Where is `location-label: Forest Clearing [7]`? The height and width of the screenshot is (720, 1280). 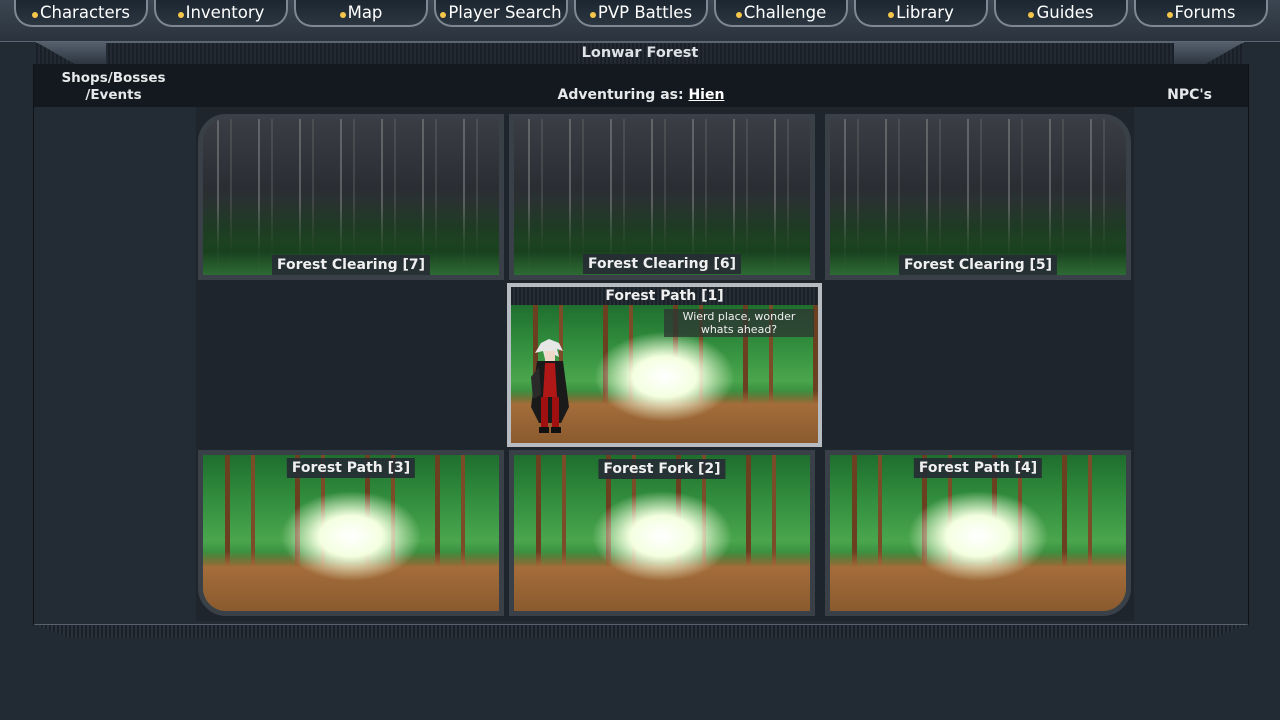 location-label: Forest Clearing [7] is located at coordinates (351, 265).